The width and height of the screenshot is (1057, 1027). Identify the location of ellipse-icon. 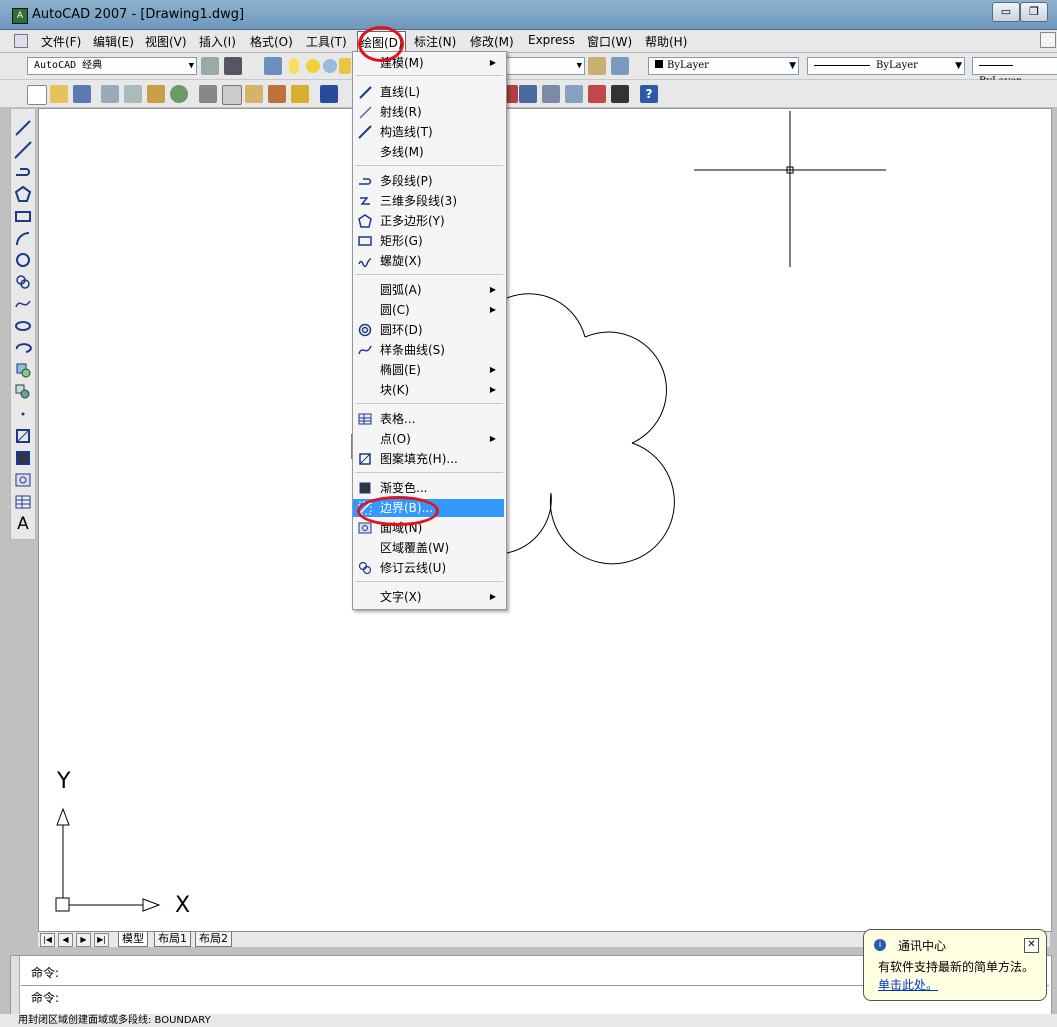
(23, 326).